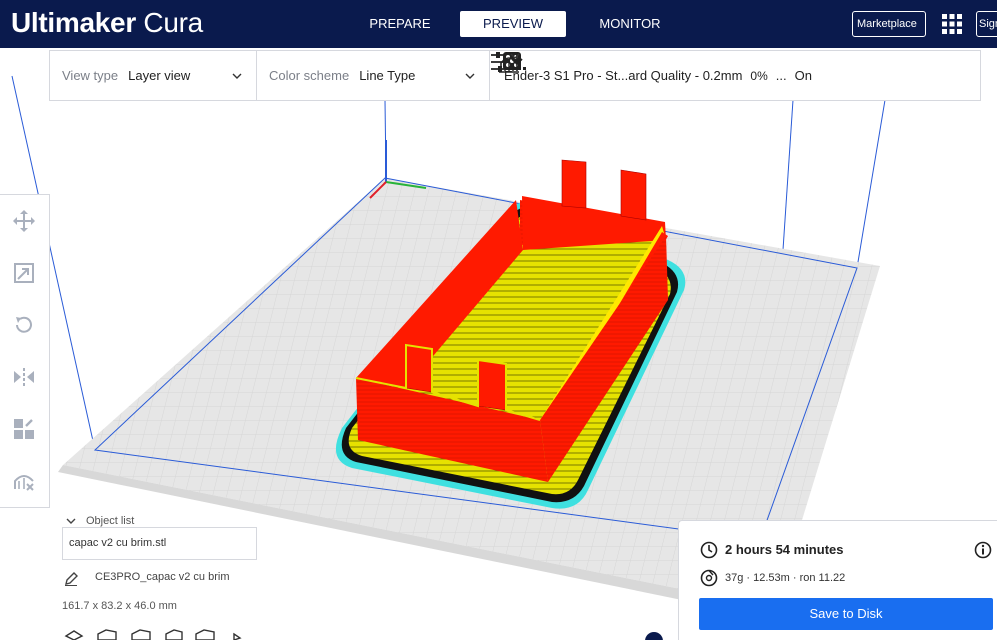  I want to click on color-scheme-label: Color scheme, so click(309, 75).